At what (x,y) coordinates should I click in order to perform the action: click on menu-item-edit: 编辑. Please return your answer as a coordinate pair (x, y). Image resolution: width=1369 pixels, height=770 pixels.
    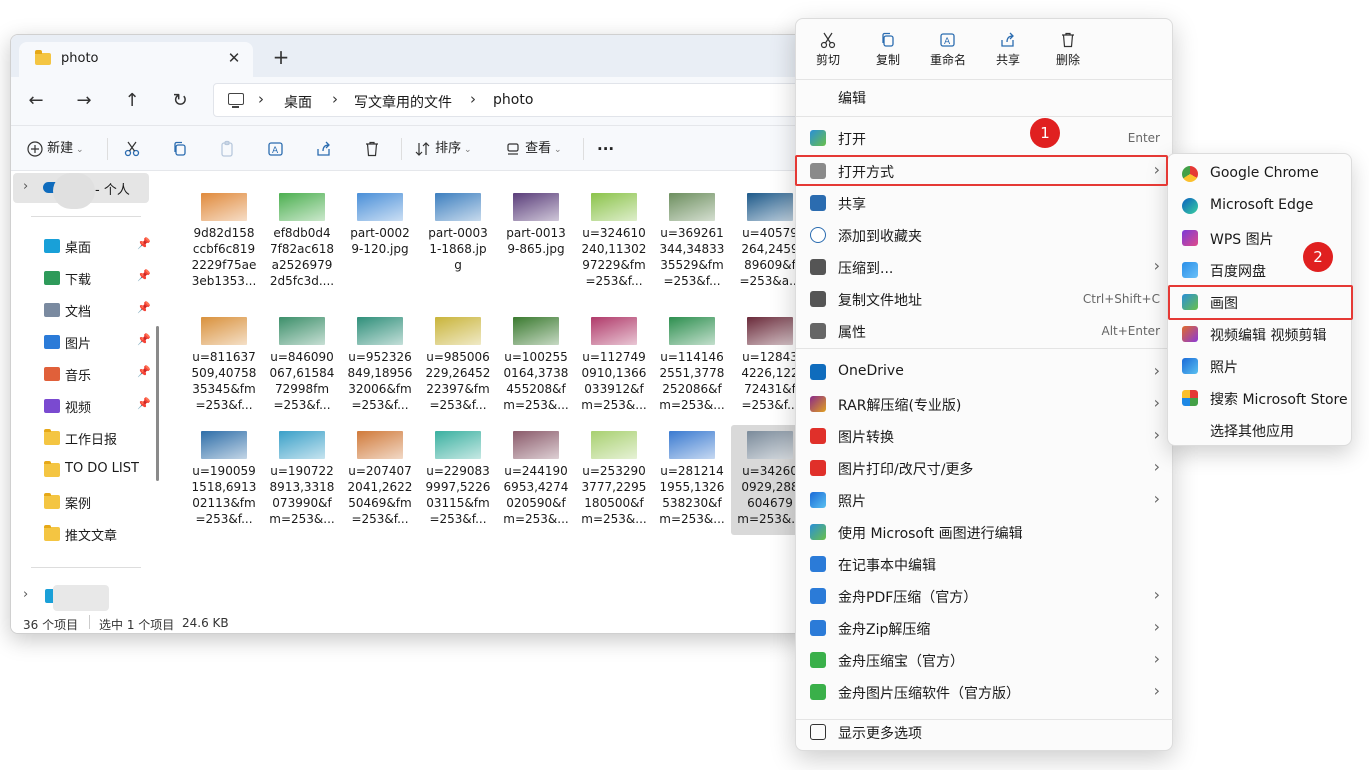
    Looking at the image, I should click on (985, 97).